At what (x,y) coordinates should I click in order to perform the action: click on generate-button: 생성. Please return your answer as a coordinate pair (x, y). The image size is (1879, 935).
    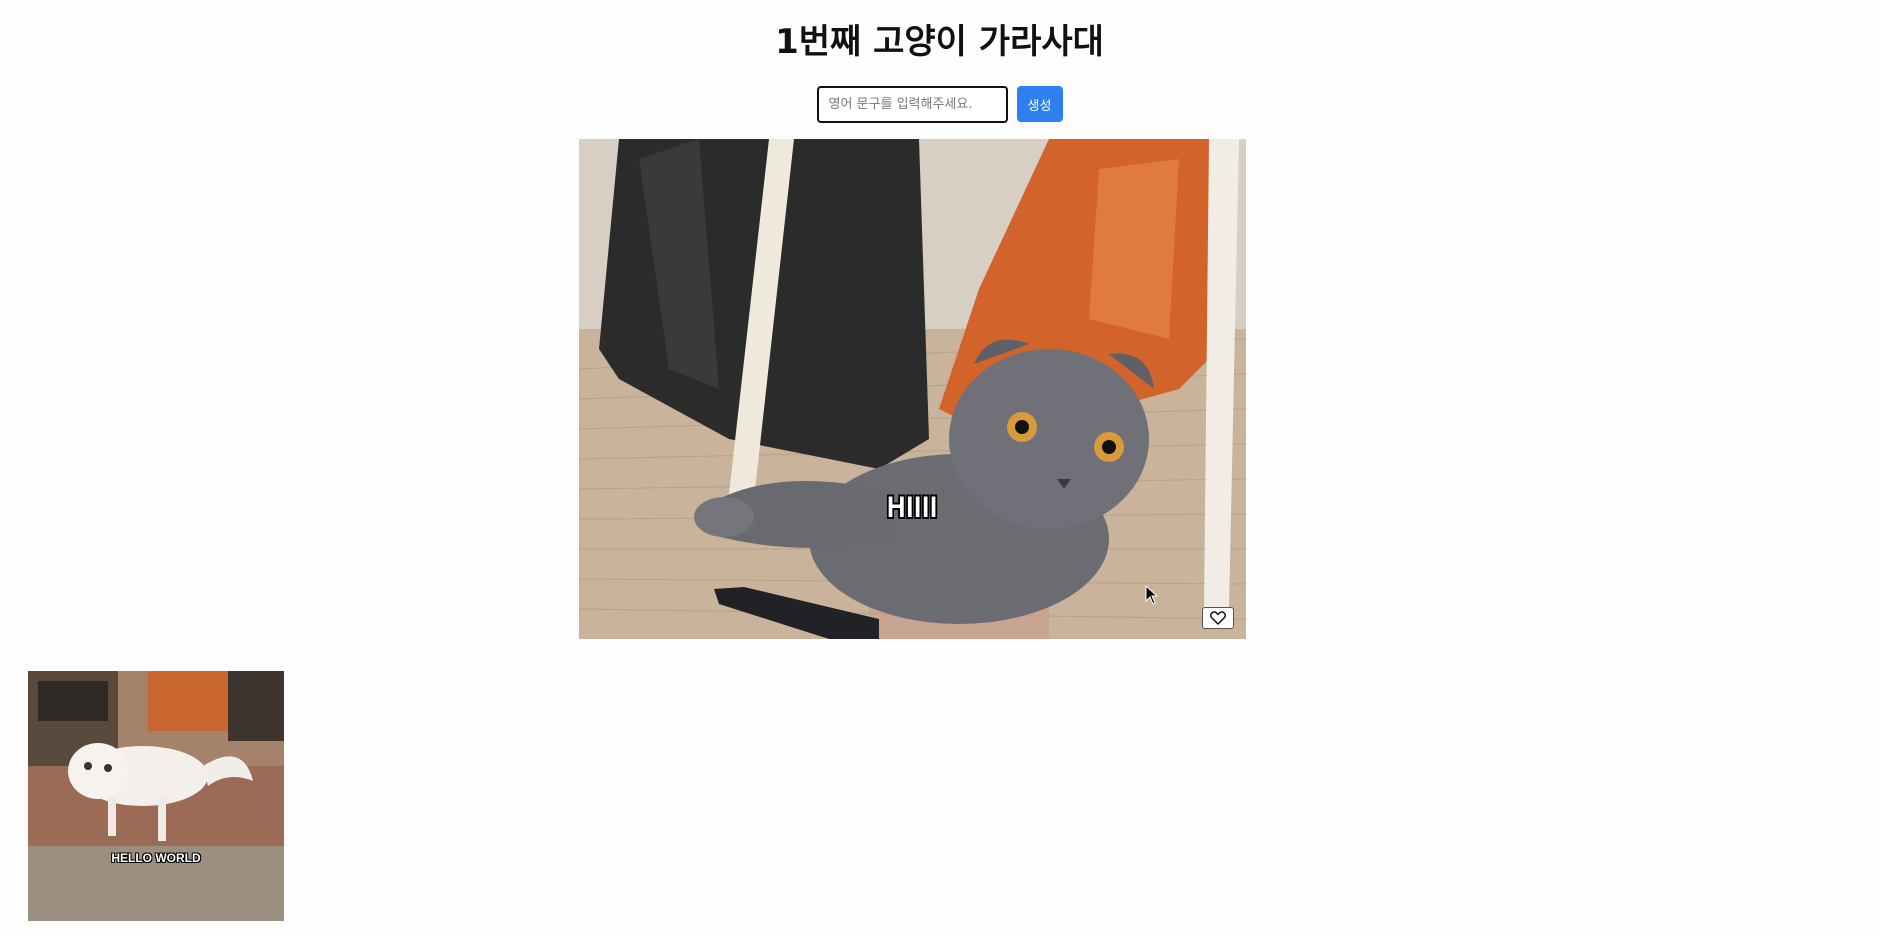
    Looking at the image, I should click on (1039, 104).